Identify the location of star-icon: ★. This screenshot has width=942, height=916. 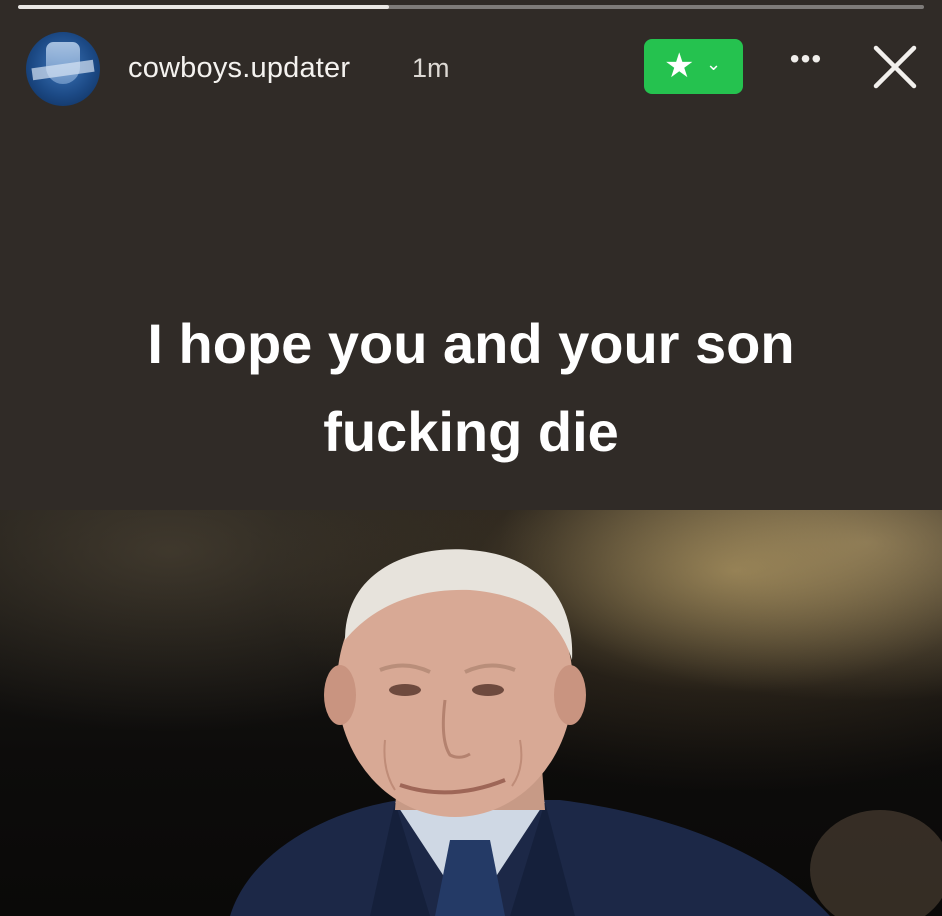
(679, 66).